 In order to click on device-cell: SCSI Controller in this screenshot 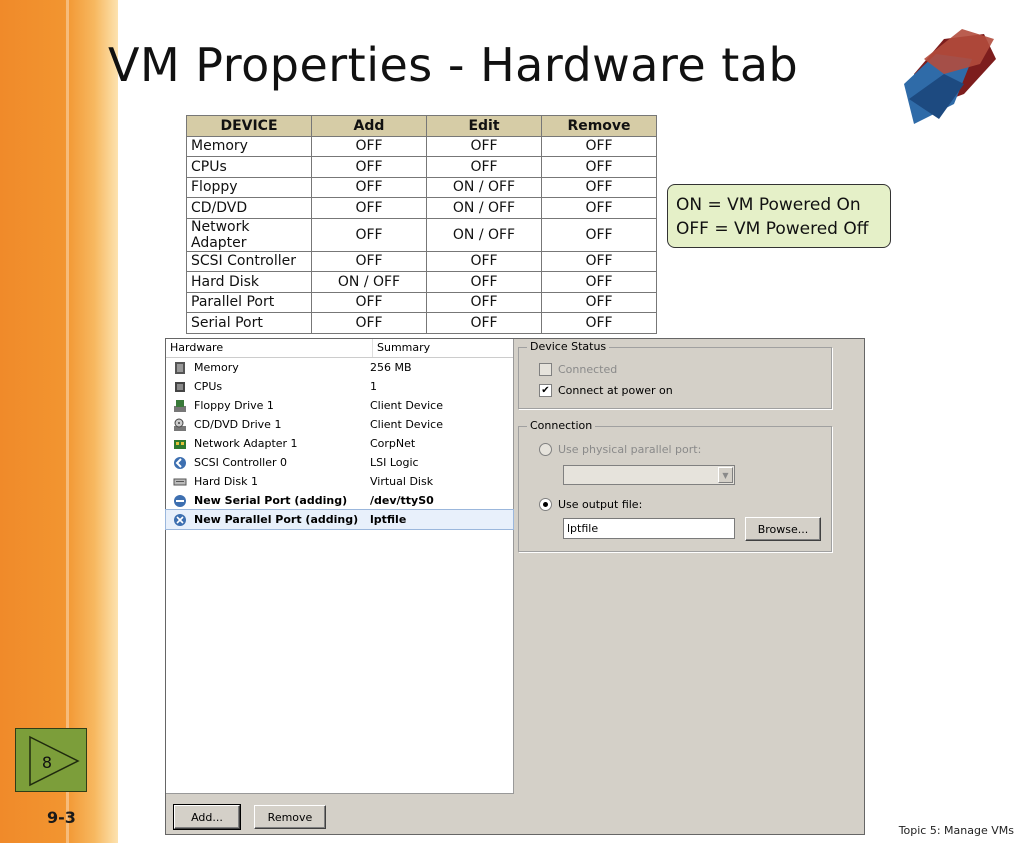, I will do `click(249, 261)`.